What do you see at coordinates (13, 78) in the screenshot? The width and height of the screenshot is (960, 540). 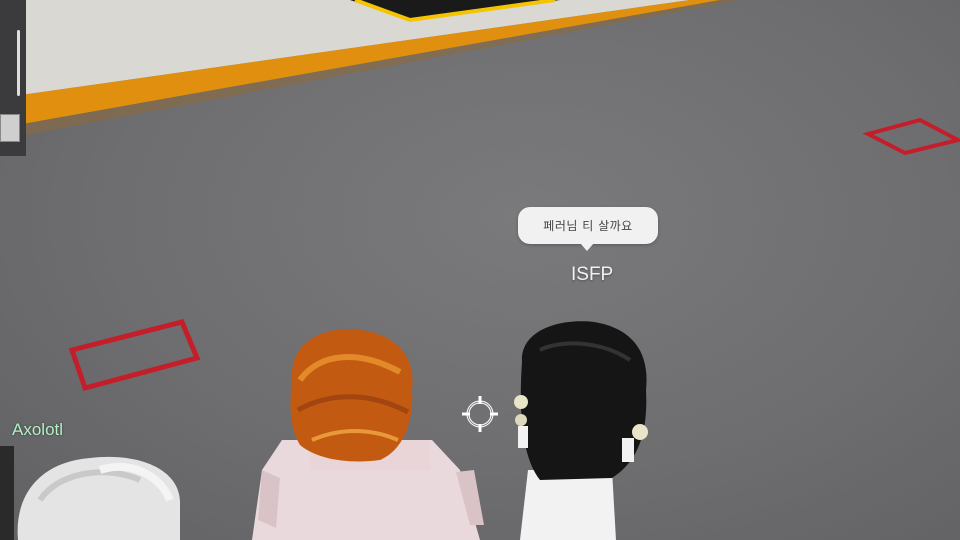 I see `side-panel` at bounding box center [13, 78].